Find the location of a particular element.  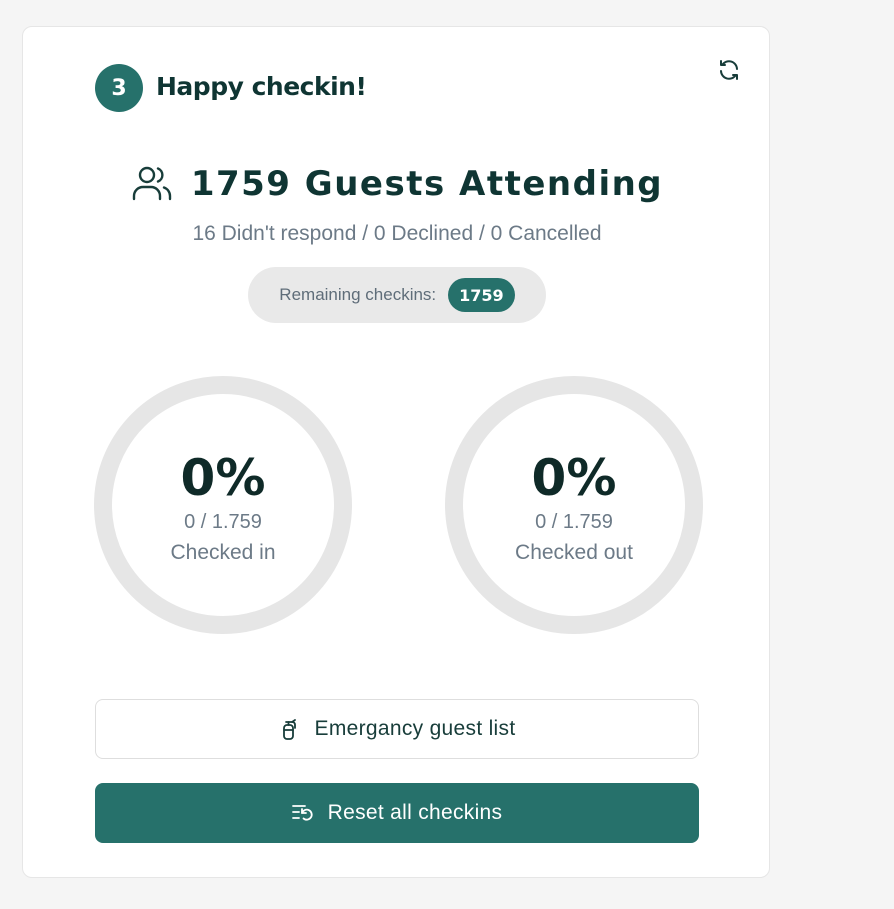

checked-in-percent: 0% is located at coordinates (223, 478).